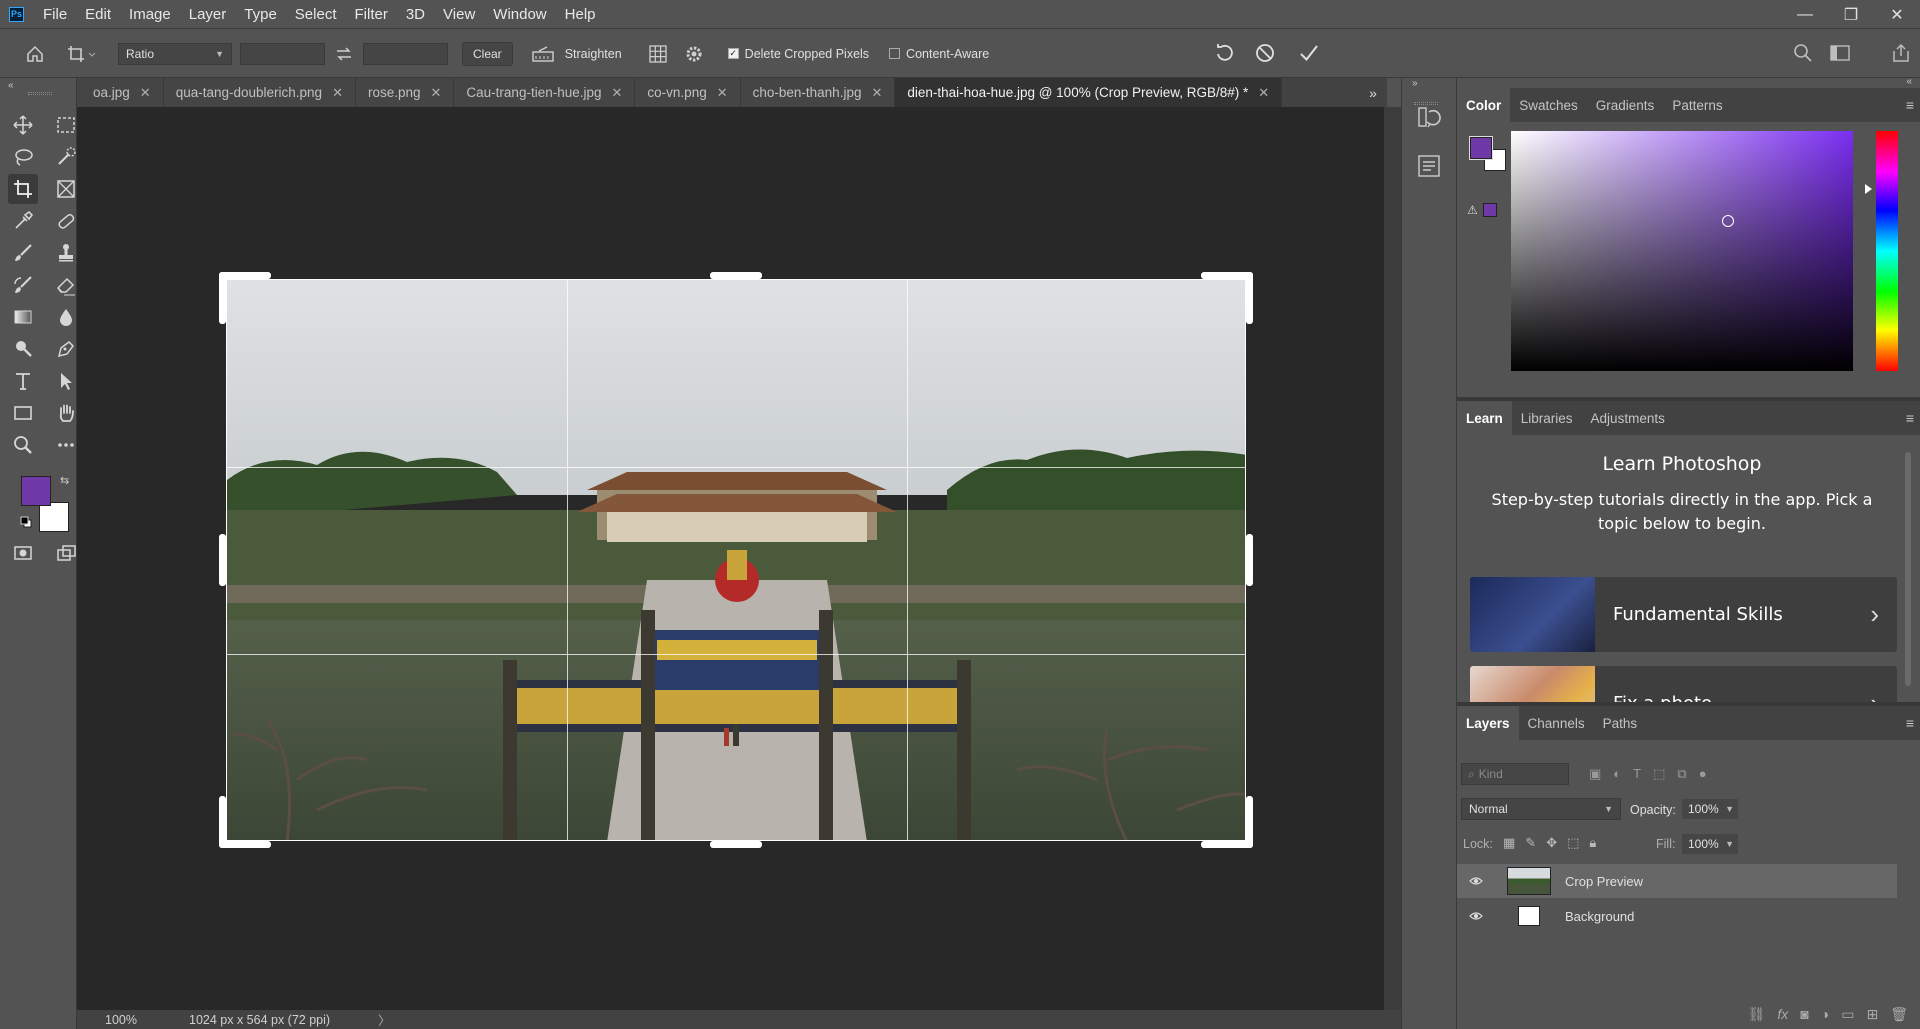  Describe the element at coordinates (40, 93) in the screenshot. I see `panel-grip` at that location.